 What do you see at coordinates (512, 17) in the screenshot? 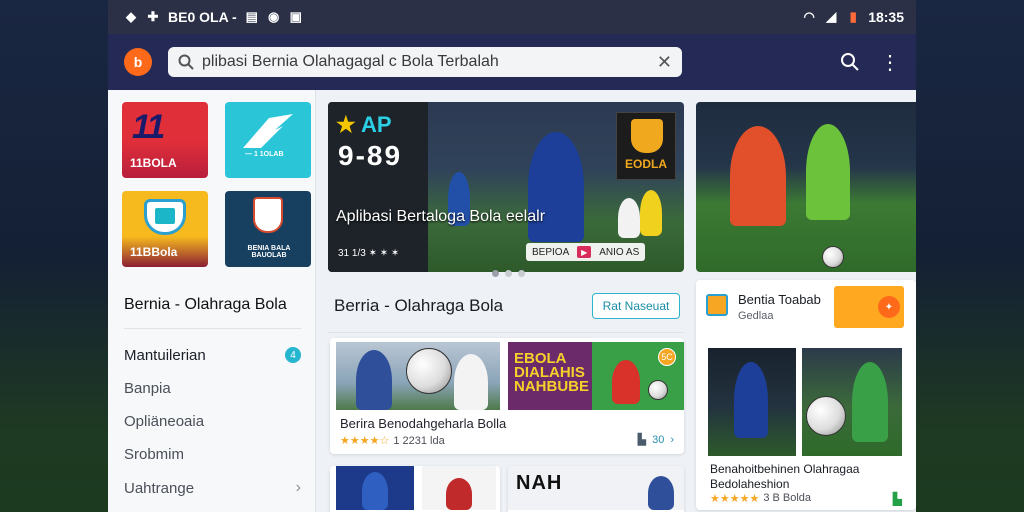
I see `status-bar: ◆ ✚ BE0 OLA - ▤ ◉ ▣ ◠ ◢ ▮ 18:35` at bounding box center [512, 17].